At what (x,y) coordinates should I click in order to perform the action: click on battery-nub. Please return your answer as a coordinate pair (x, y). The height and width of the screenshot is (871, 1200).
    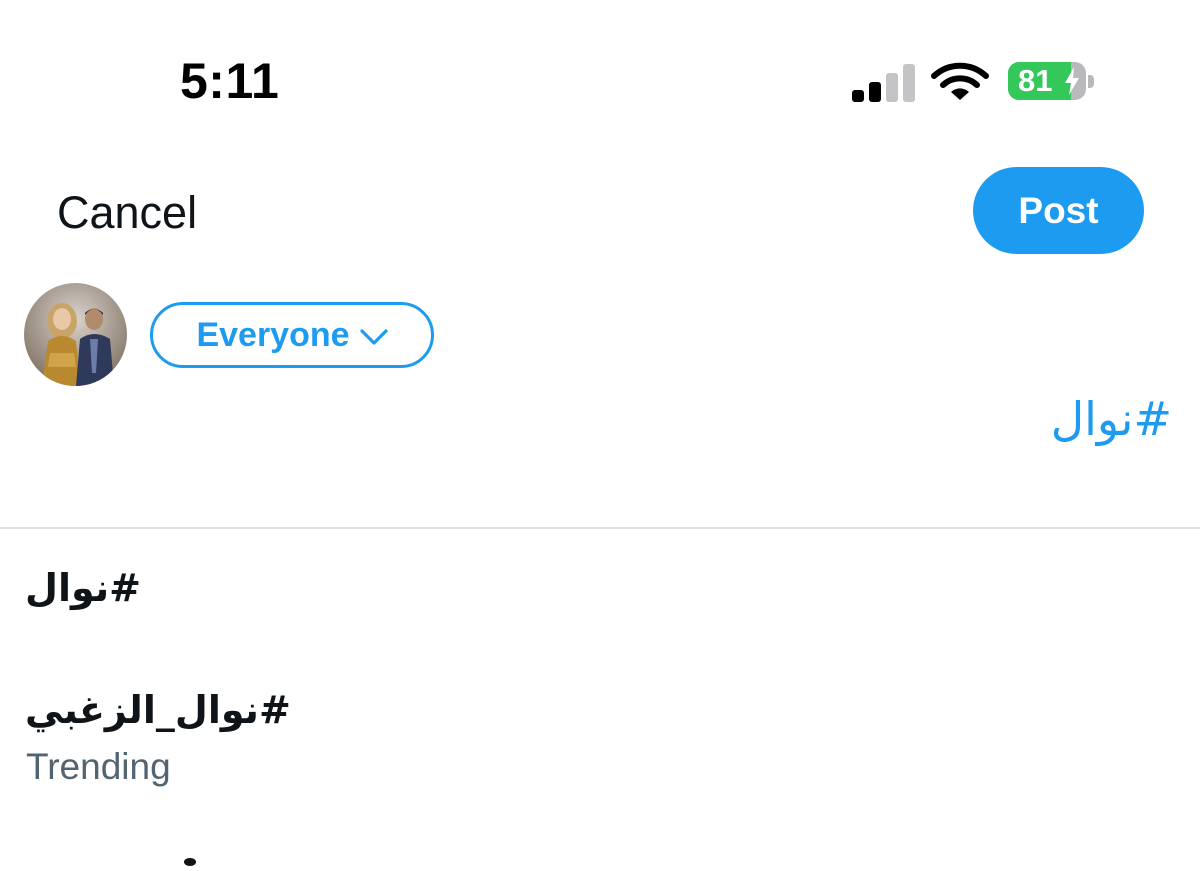
    Looking at the image, I should click on (1091, 81).